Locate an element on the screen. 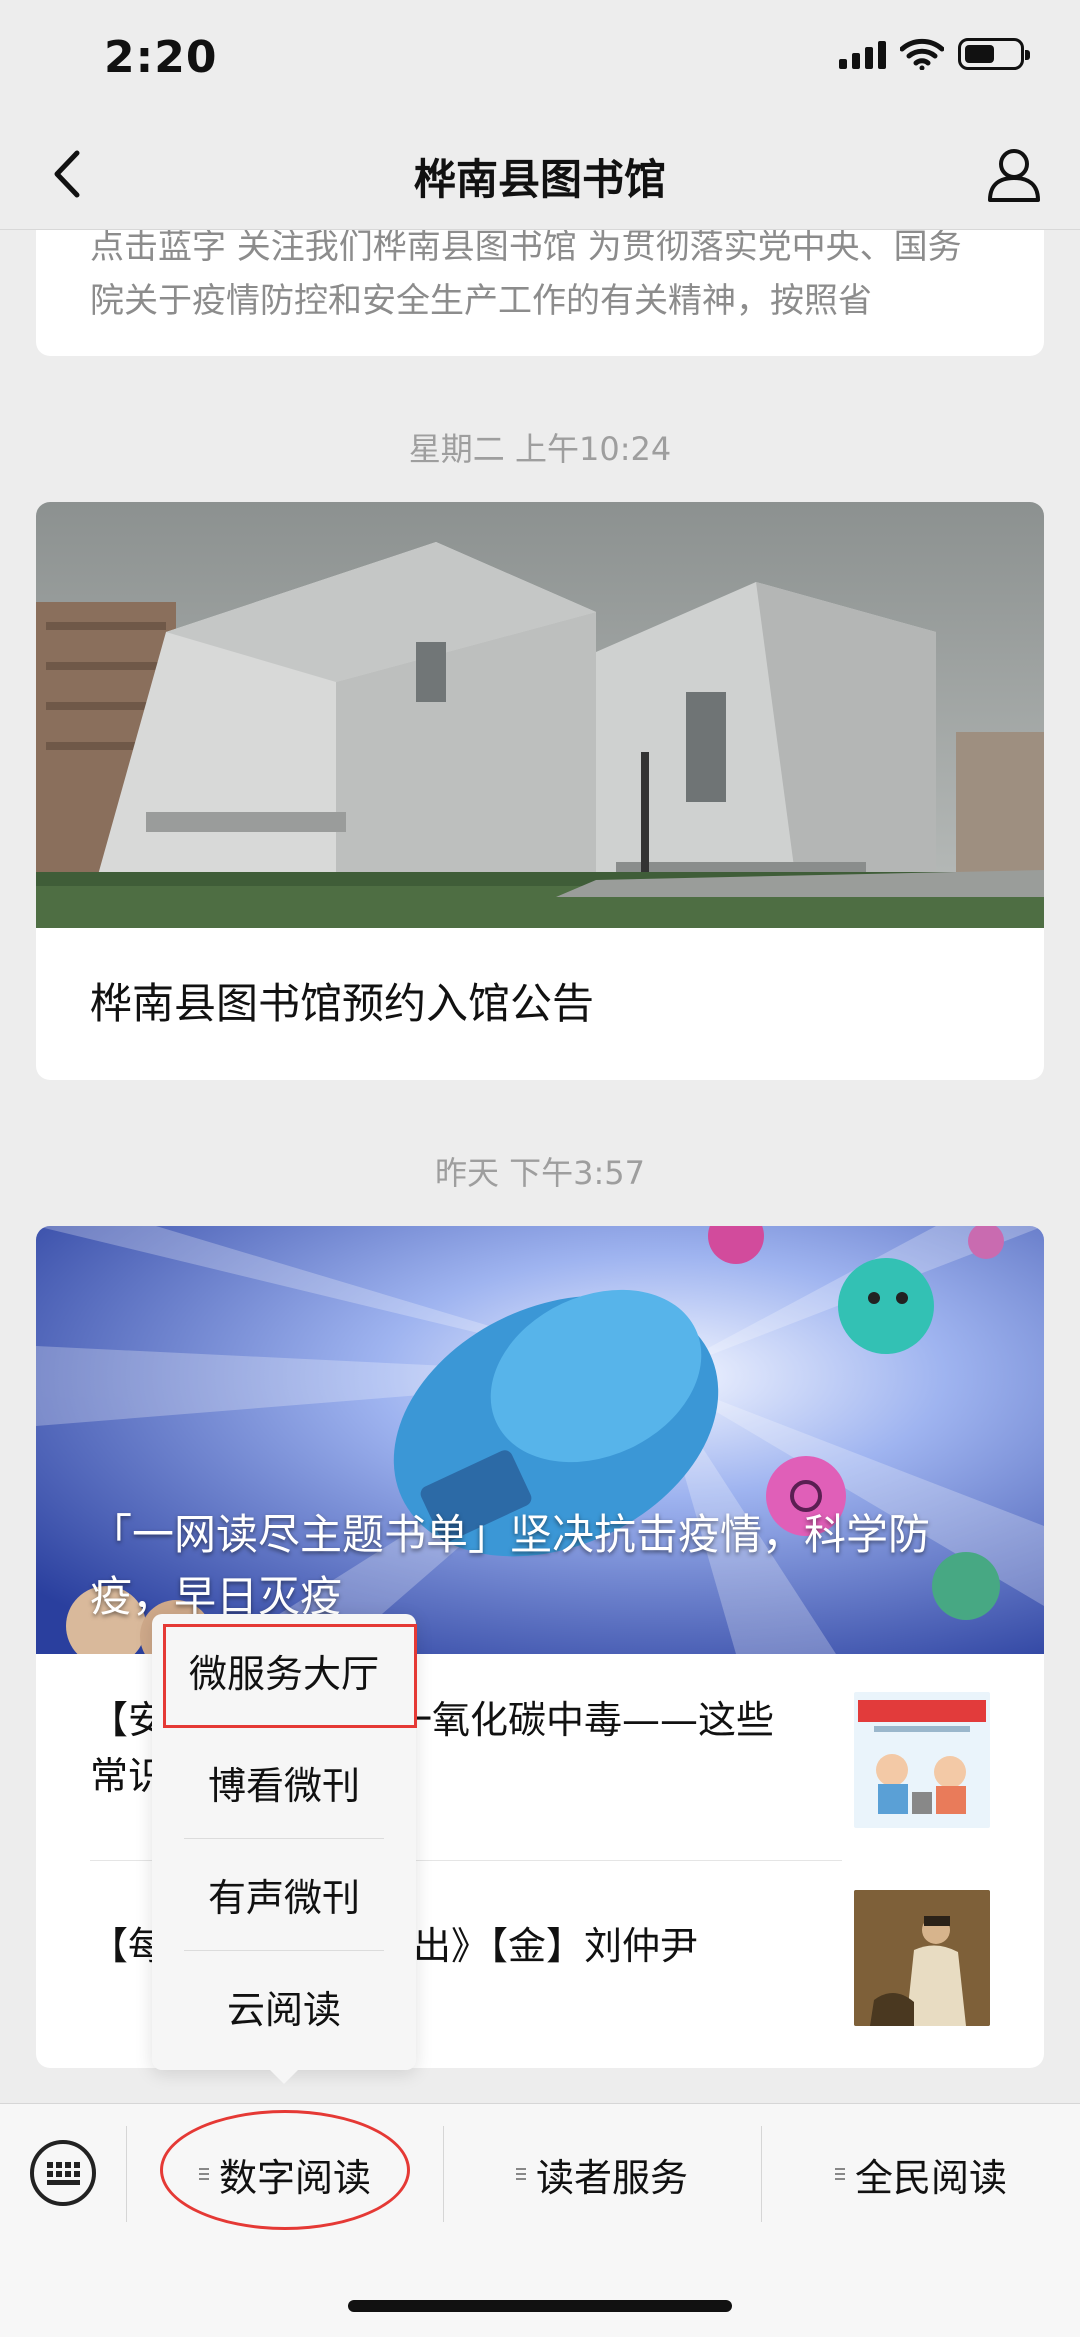 The height and width of the screenshot is (2337, 1080). submenu-item-cloud-reading: 云阅读 is located at coordinates (284, 2006).